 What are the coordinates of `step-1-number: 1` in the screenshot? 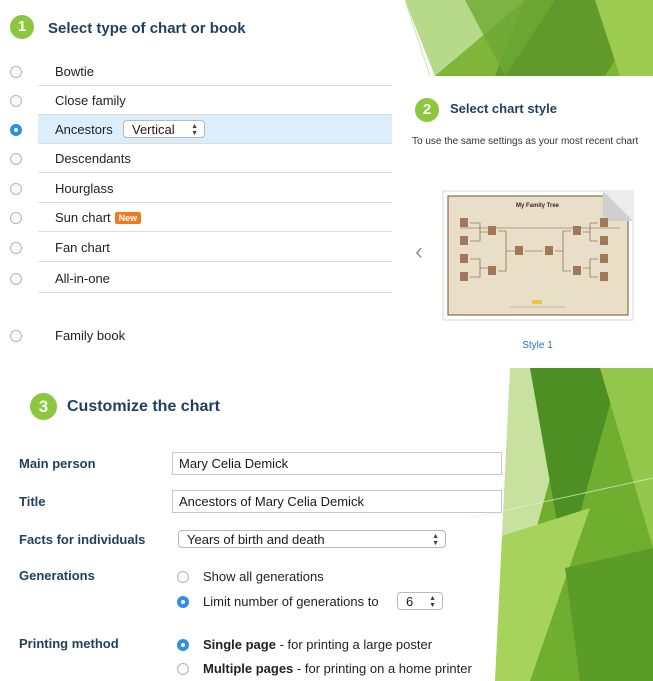 It's located at (22, 27).